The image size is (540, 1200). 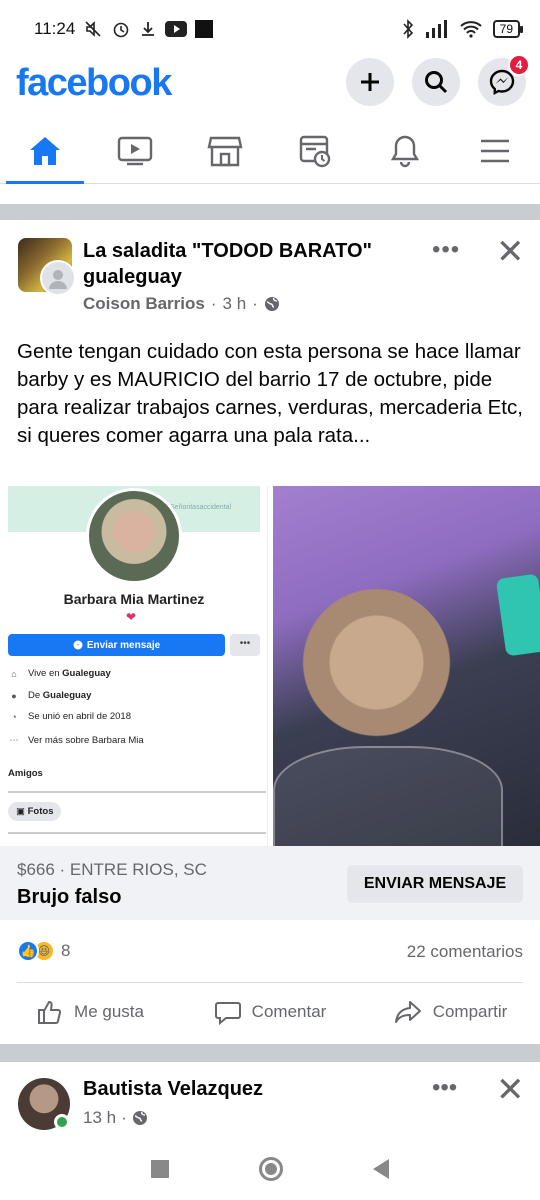 What do you see at coordinates (131, 617) in the screenshot?
I see `hearts-emoji: ❤` at bounding box center [131, 617].